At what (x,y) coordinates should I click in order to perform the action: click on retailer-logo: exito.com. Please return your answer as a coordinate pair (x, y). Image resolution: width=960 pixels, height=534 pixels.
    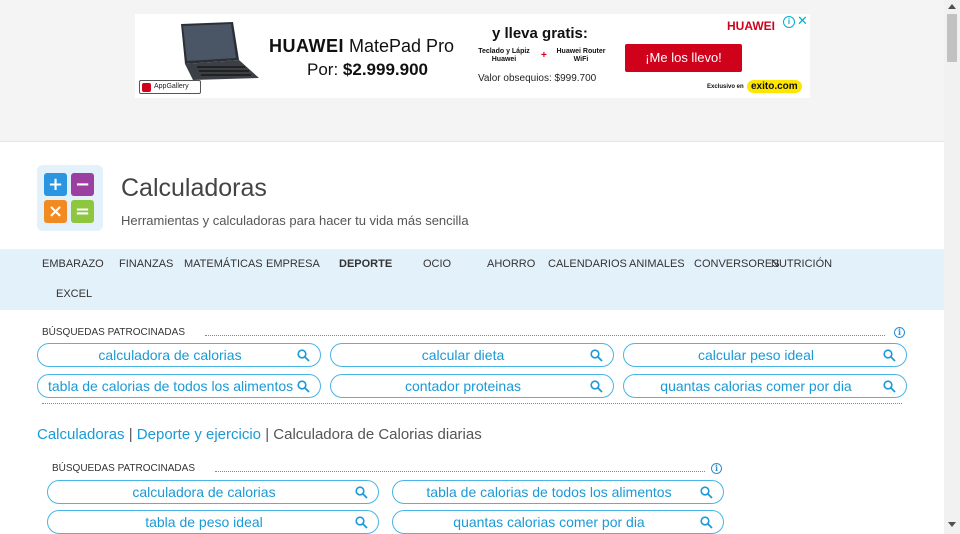
    Looking at the image, I should click on (774, 86).